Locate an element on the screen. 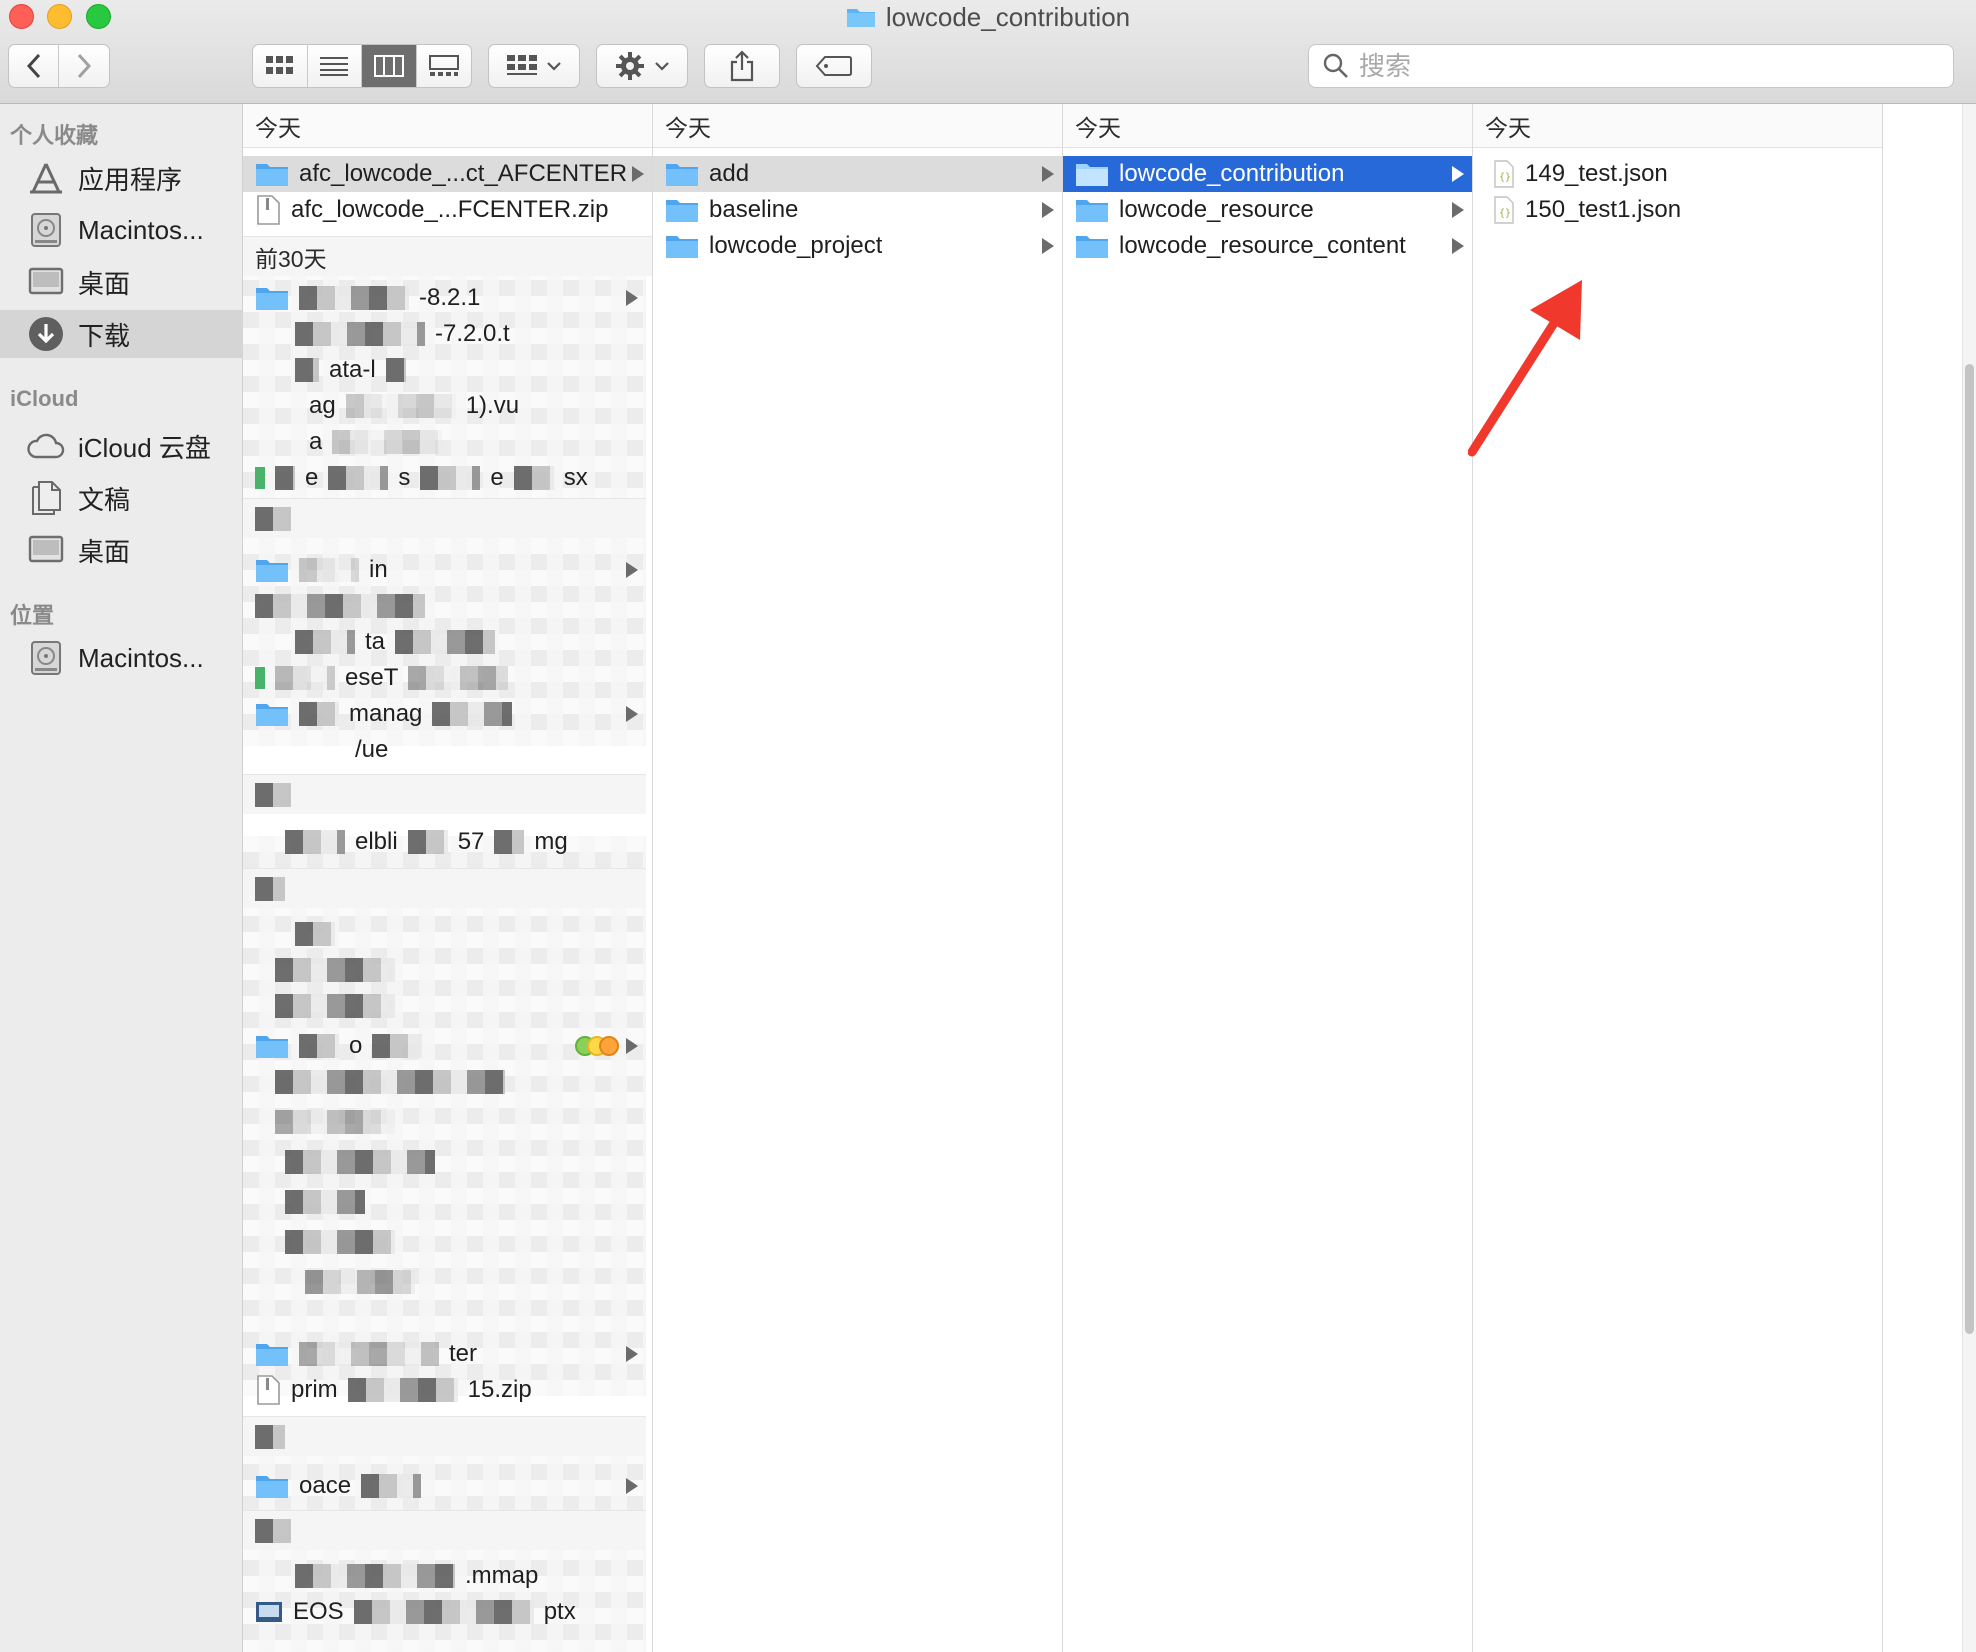 The width and height of the screenshot is (1976, 1652). list-item: lowcode_project is located at coordinates (857, 246).